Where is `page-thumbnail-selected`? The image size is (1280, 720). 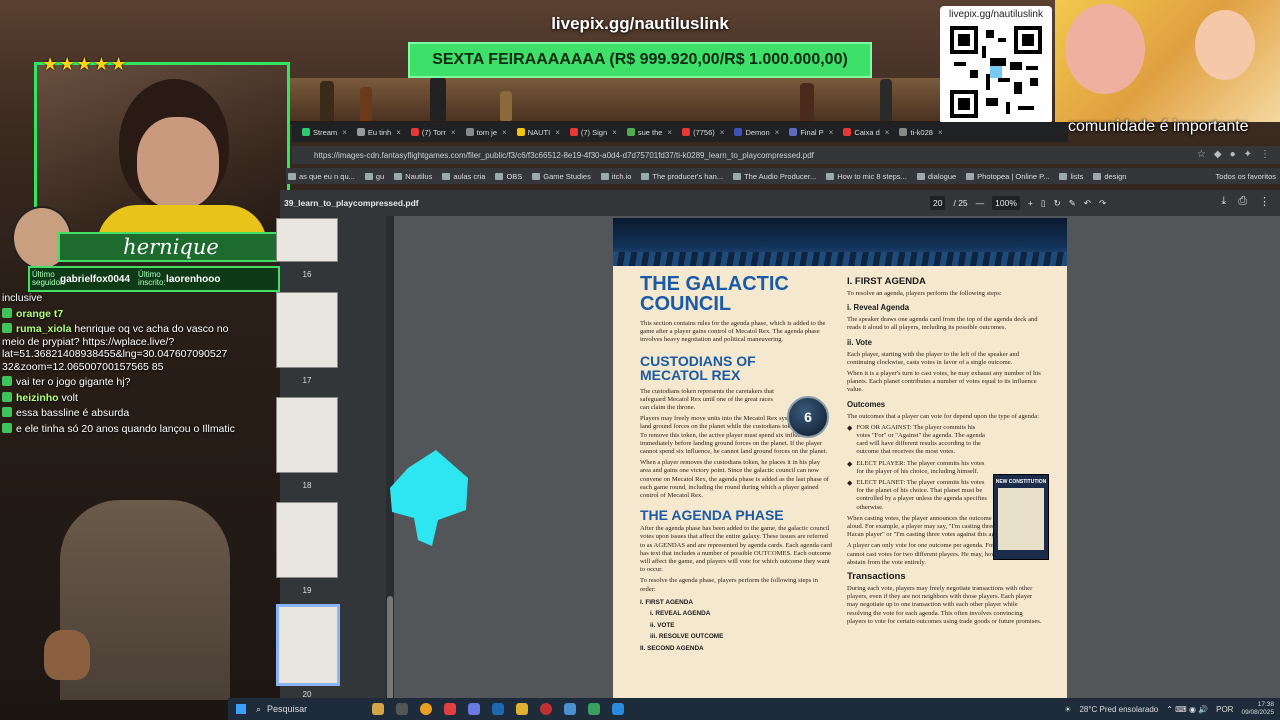
page-thumbnail-selected is located at coordinates (308, 645).